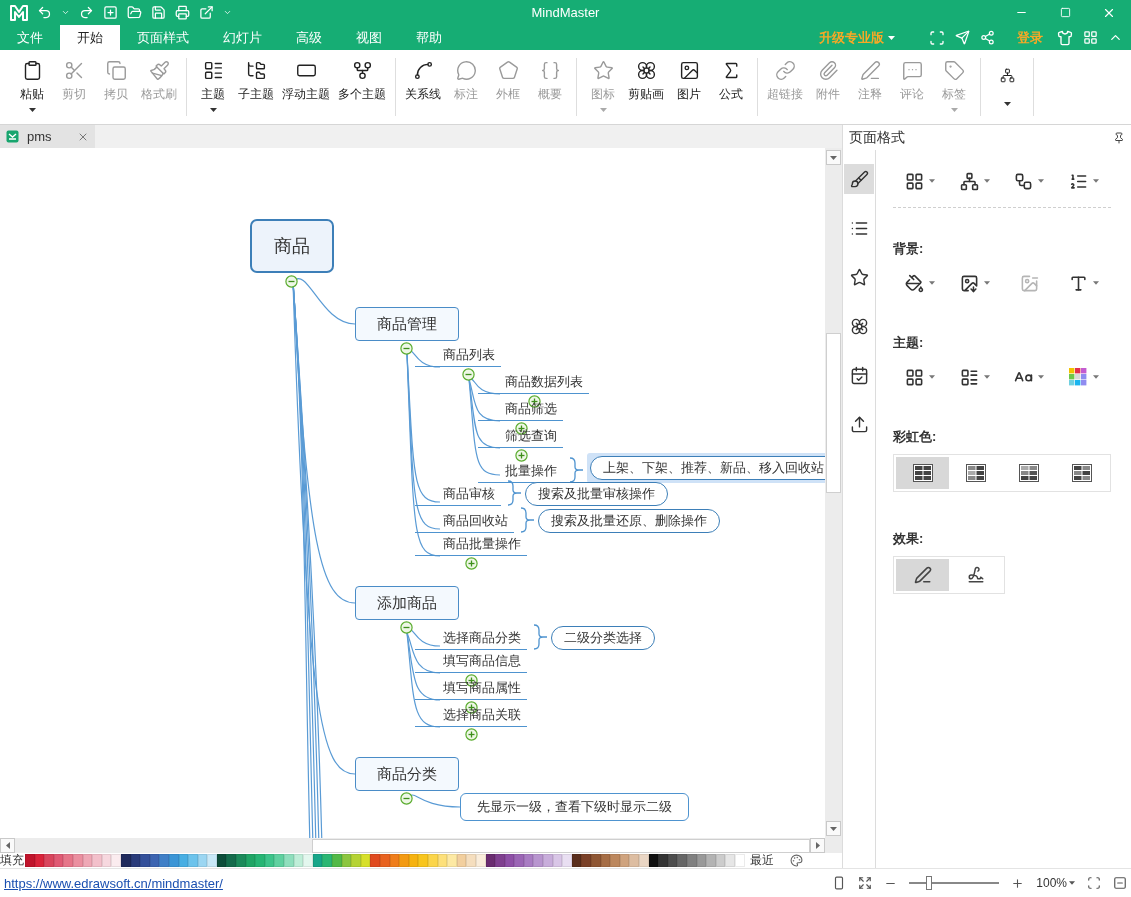 This screenshot has width=1131, height=897. What do you see at coordinates (471, 716) in the screenshot?
I see `subtopic: 选择商品关联` at bounding box center [471, 716].